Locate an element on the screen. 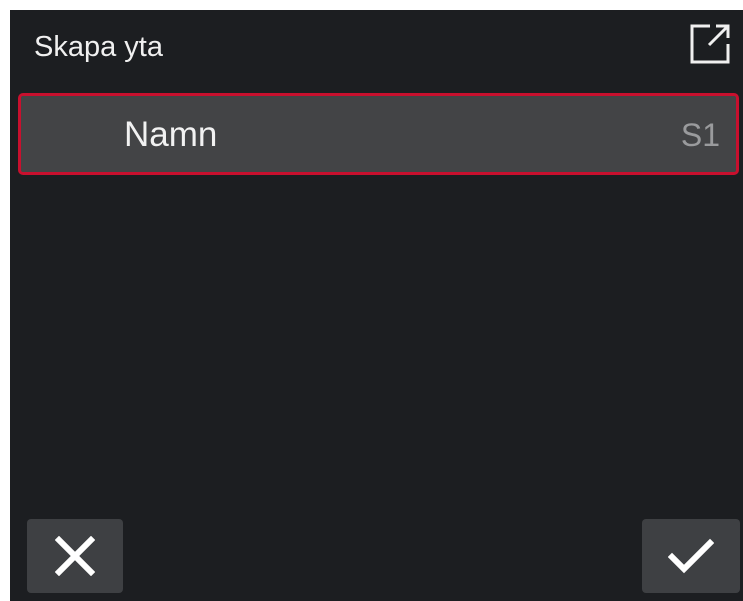 This screenshot has height=601, width=743. confirm-button is located at coordinates (691, 556).